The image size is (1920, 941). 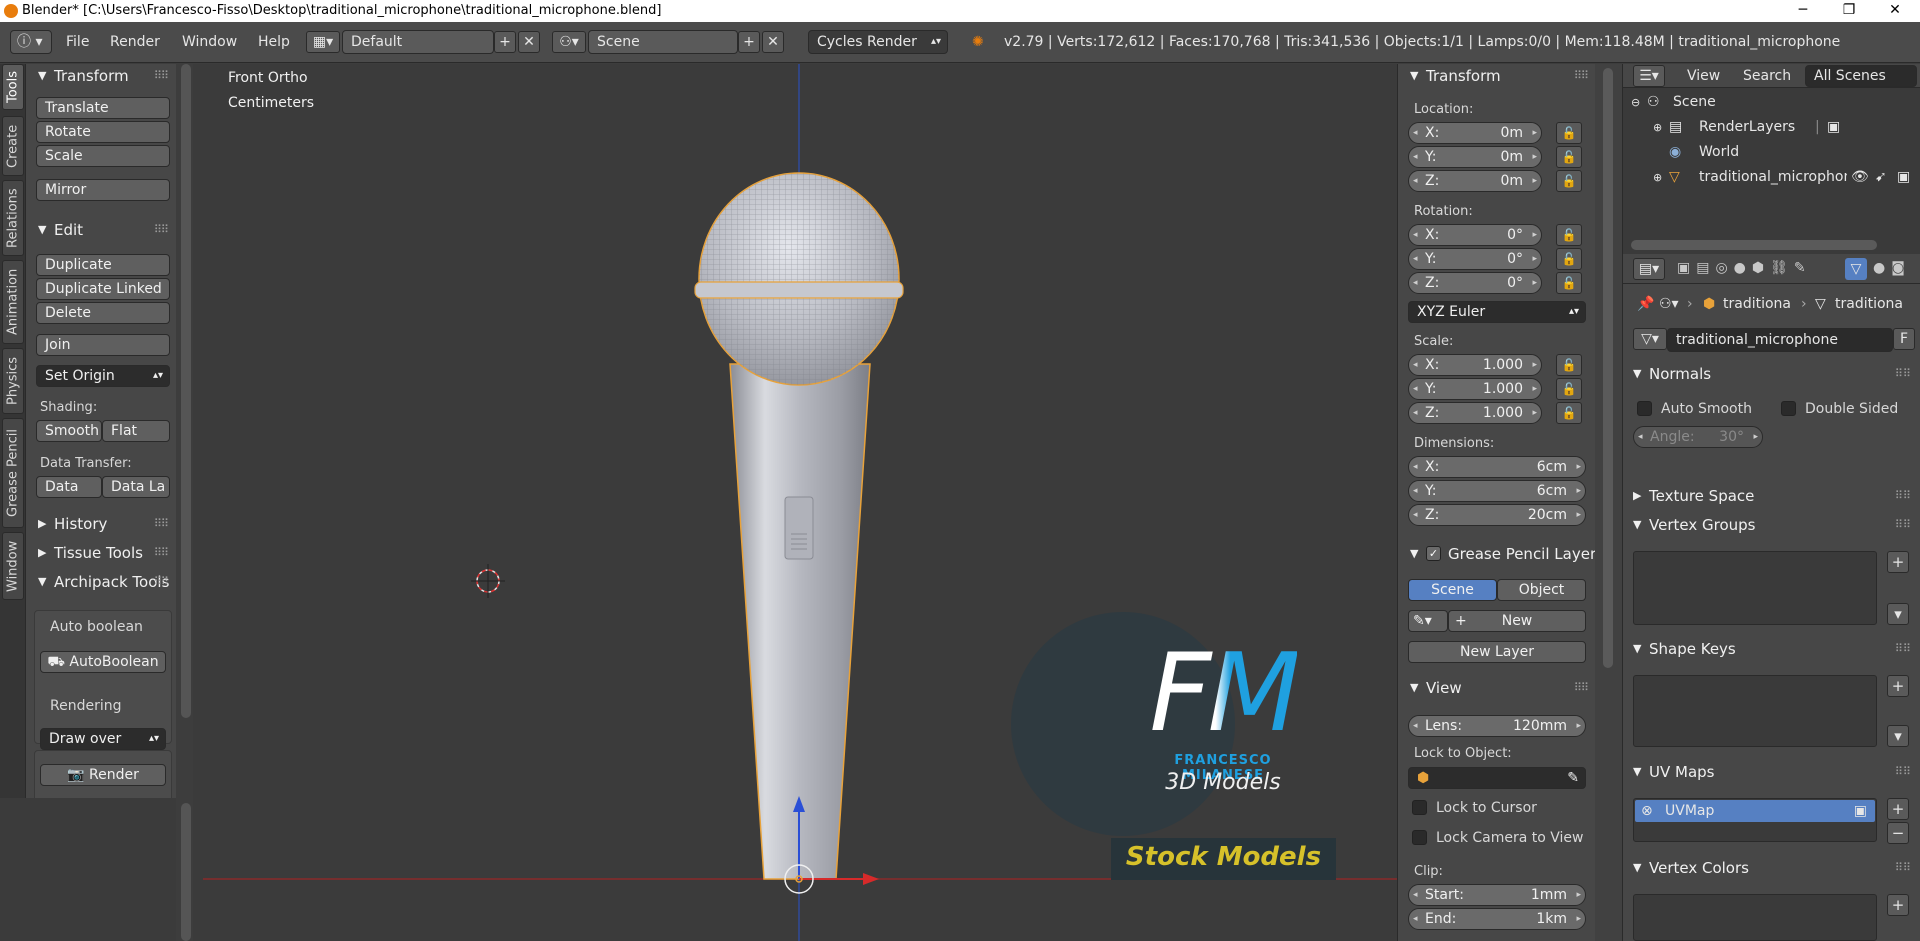 What do you see at coordinates (1771, 127) in the screenshot?
I see `outliner-row-renderlayers: ⊕ ▤ RenderLayers | ▣` at bounding box center [1771, 127].